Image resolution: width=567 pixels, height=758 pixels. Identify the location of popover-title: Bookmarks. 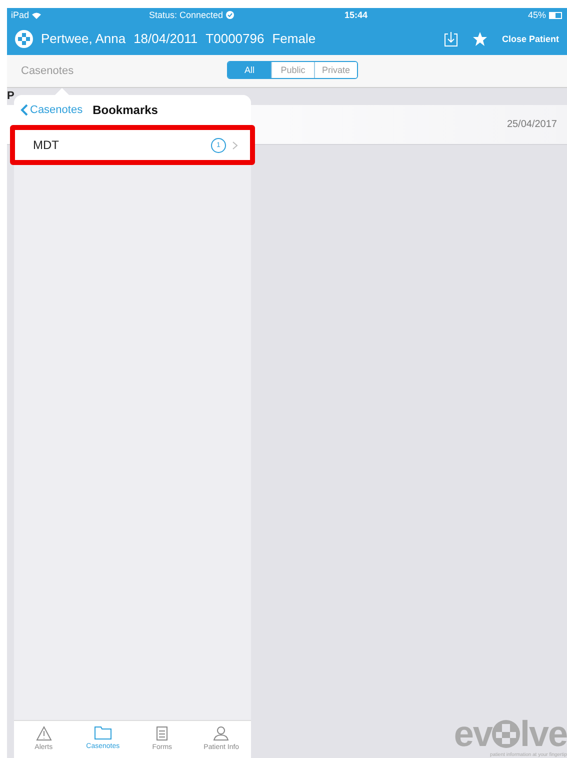
(125, 110).